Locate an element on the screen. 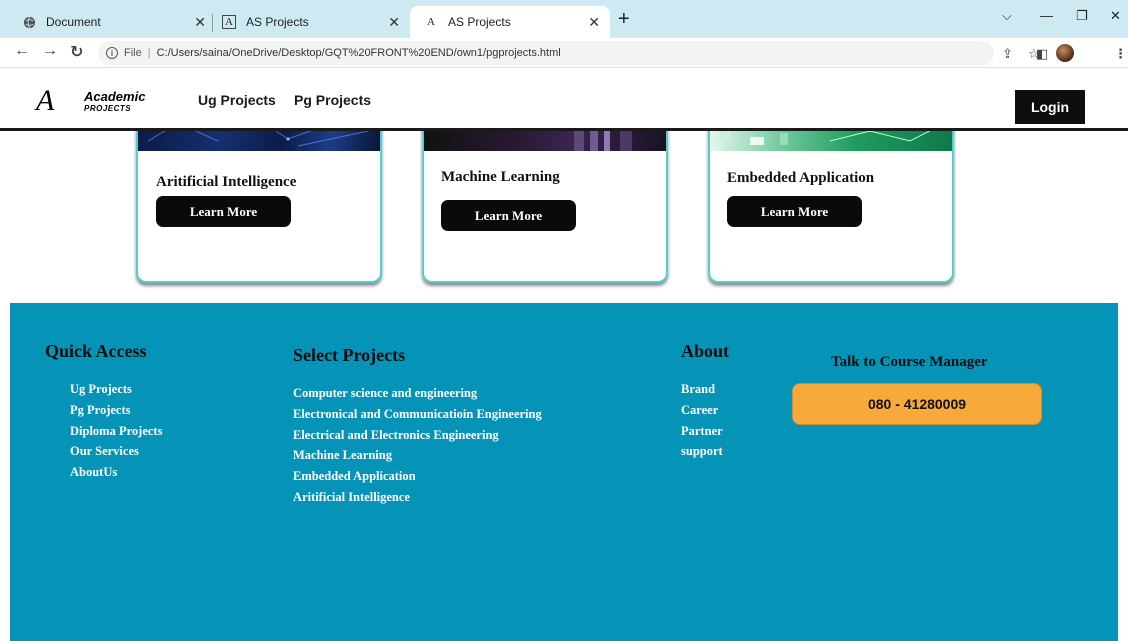  page-right-edge is located at coordinates (1123, 355).